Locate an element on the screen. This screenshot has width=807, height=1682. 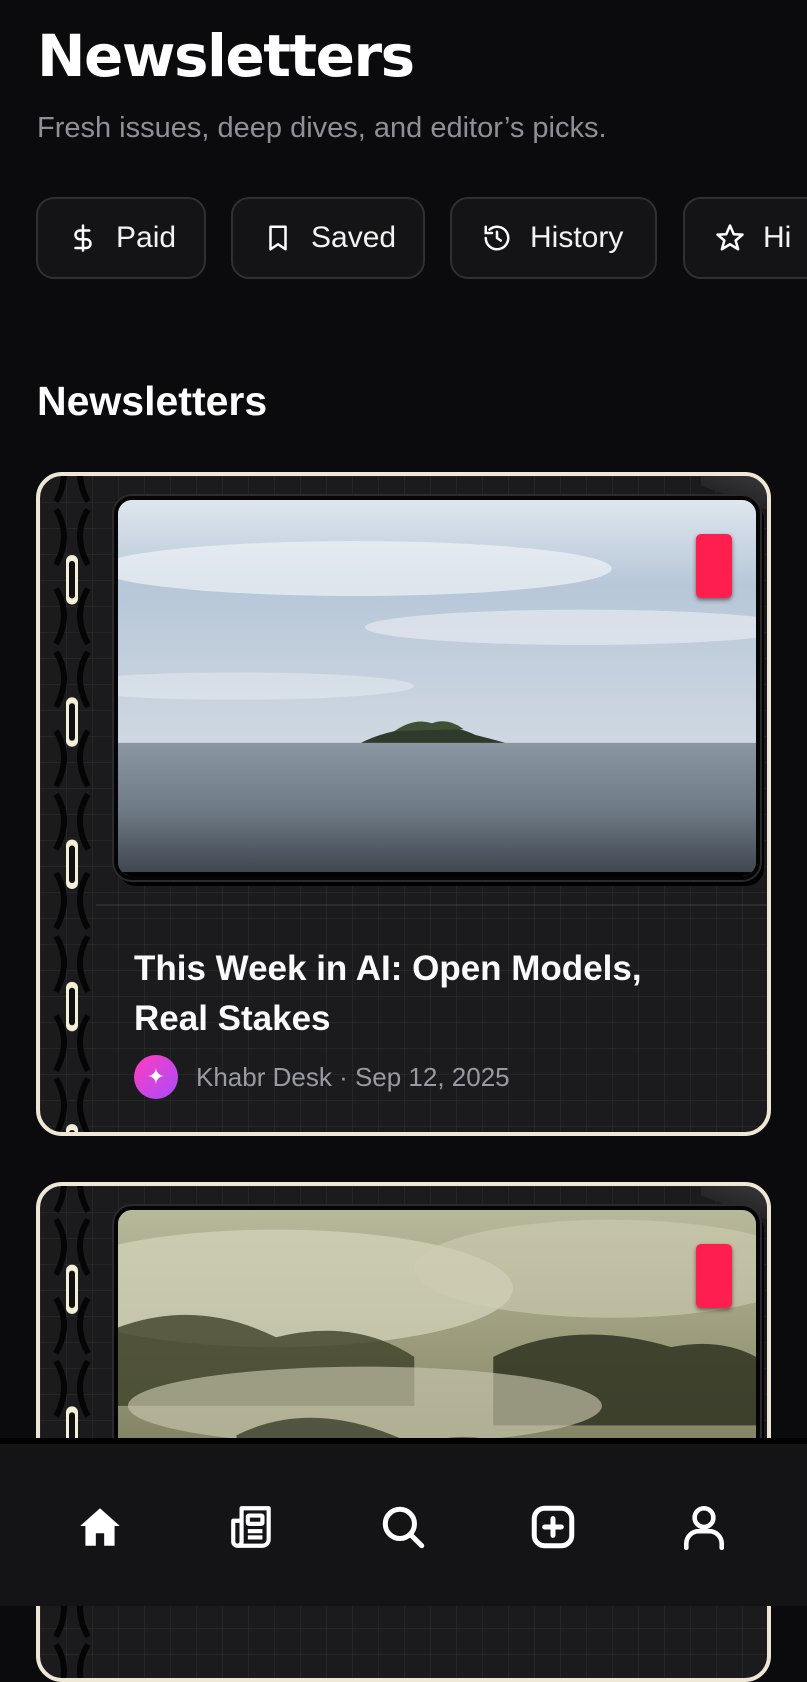
star-icon is located at coordinates (730, 237).